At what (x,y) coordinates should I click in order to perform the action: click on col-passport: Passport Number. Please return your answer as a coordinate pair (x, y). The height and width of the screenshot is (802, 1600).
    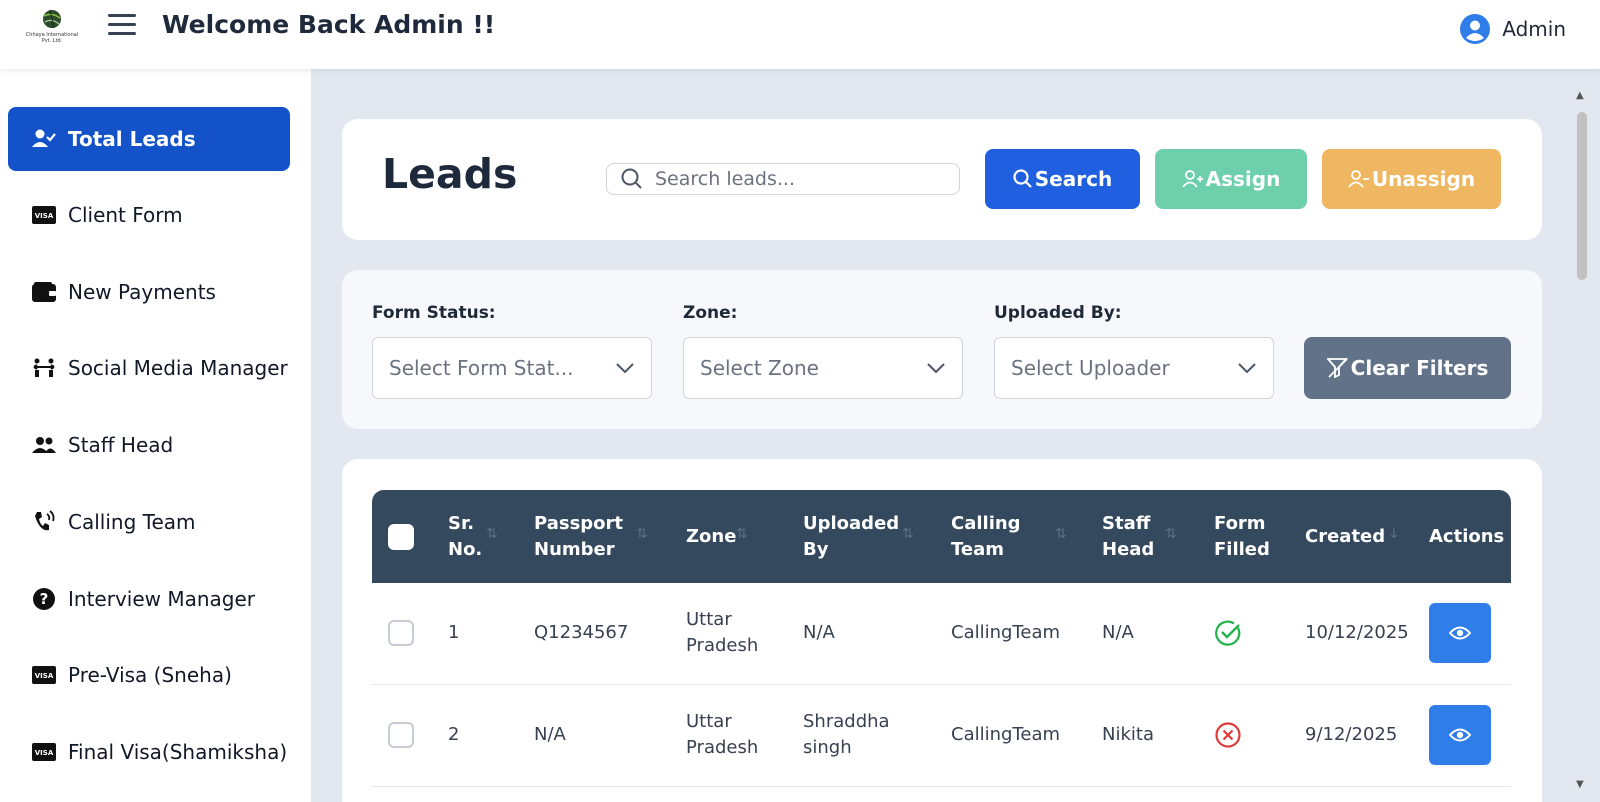
    Looking at the image, I should click on (578, 536).